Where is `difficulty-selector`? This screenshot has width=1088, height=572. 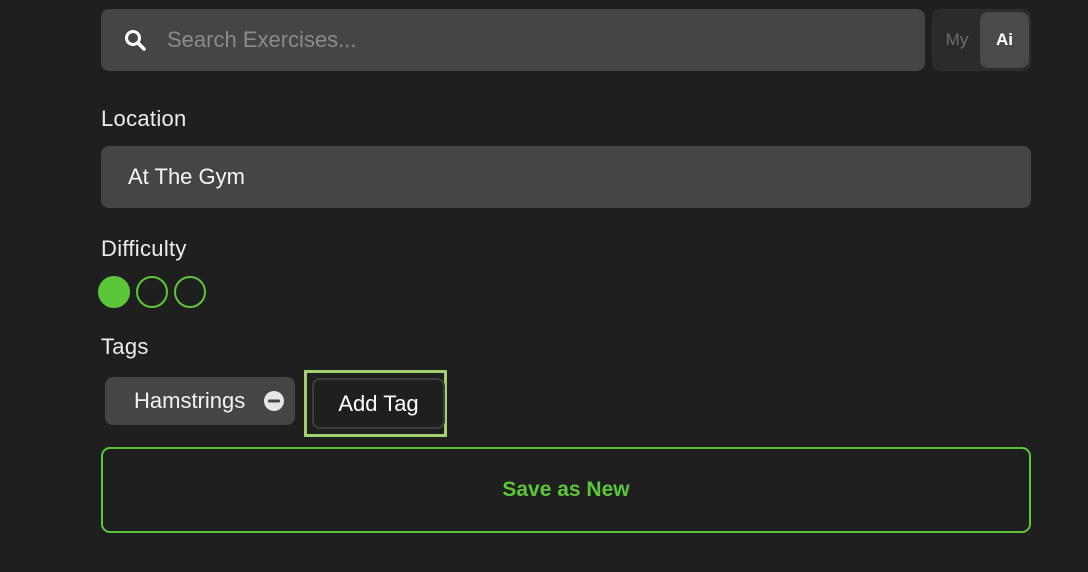
difficulty-selector is located at coordinates (152, 293).